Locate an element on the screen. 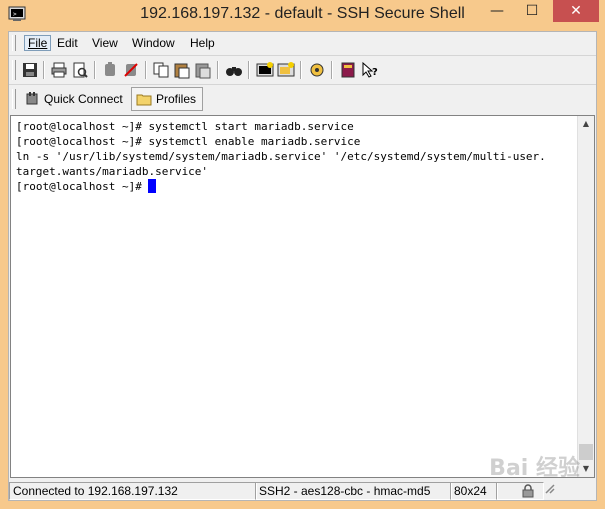 This screenshot has width=605, height=509. terminal-line: target.wants/mariadb.service' is located at coordinates (112, 171).